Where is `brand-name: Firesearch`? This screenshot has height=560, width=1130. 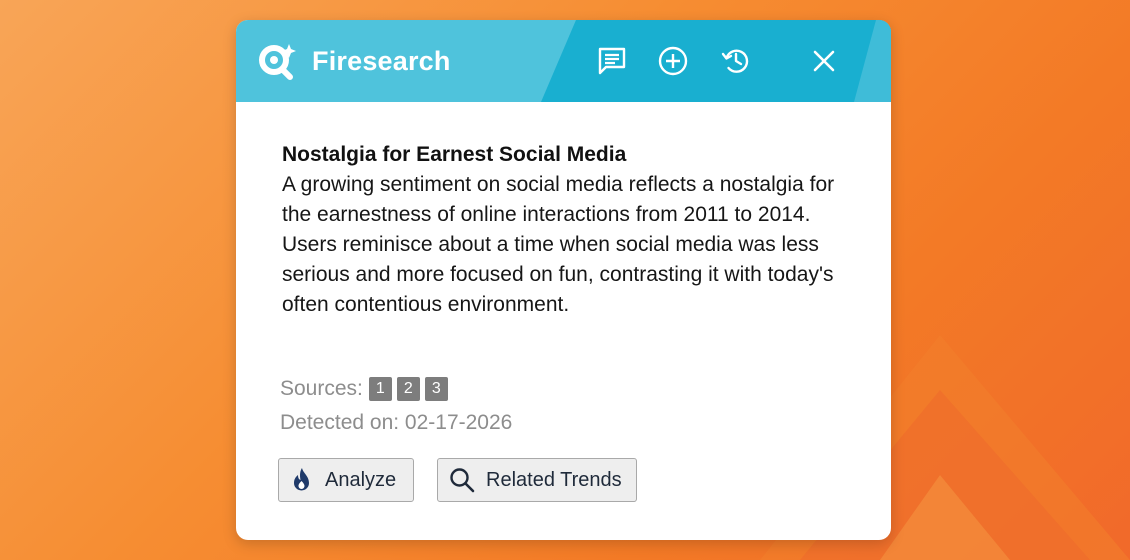
brand-name: Firesearch is located at coordinates (381, 60).